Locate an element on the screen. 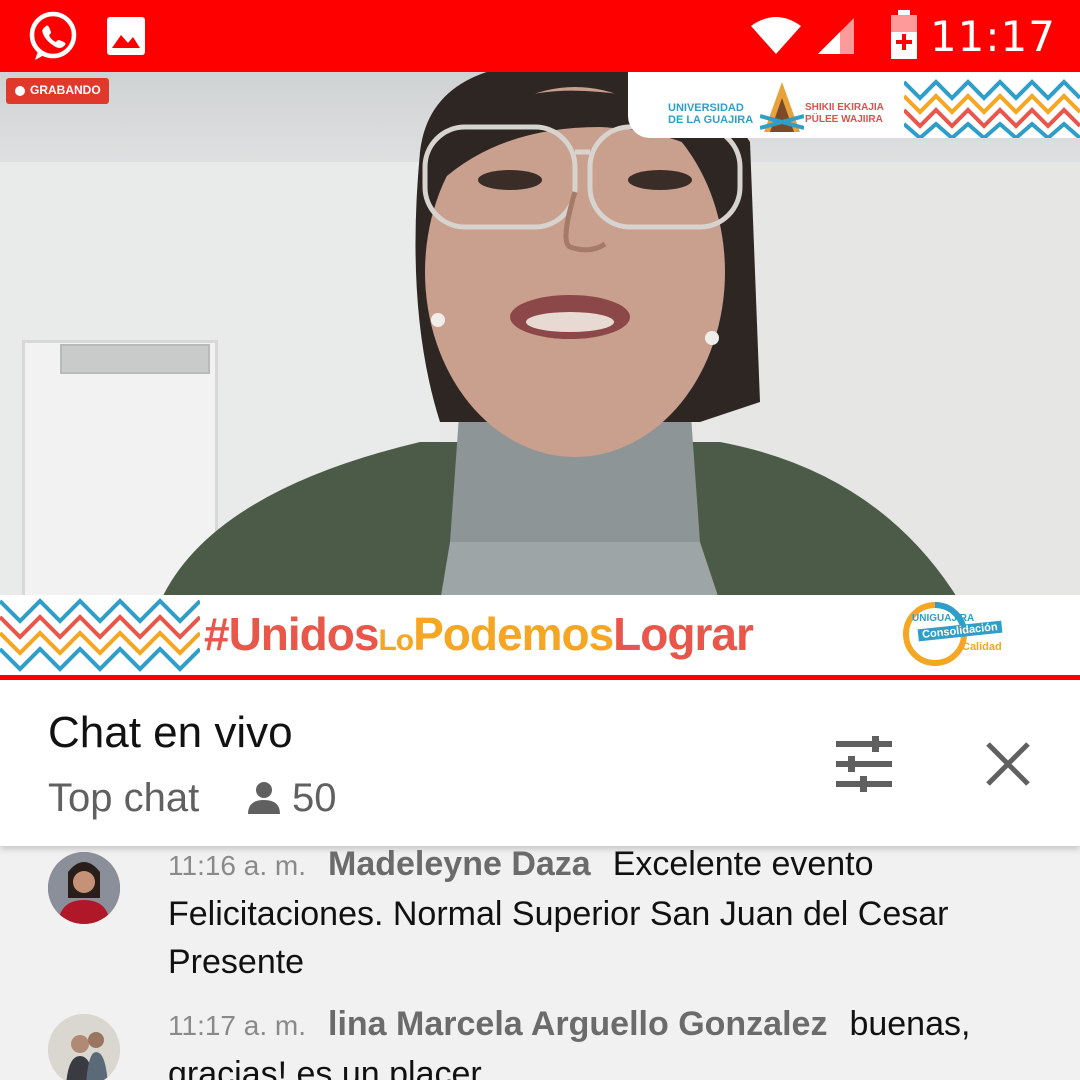 The height and width of the screenshot is (1080, 1080). close-chat-button is located at coordinates (1008, 764).